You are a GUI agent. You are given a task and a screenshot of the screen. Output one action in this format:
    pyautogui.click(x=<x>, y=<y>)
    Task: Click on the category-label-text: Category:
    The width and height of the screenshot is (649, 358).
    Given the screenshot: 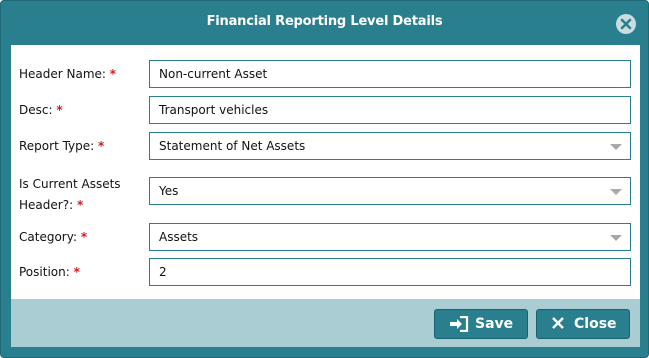 What is the action you would take?
    pyautogui.click(x=48, y=237)
    